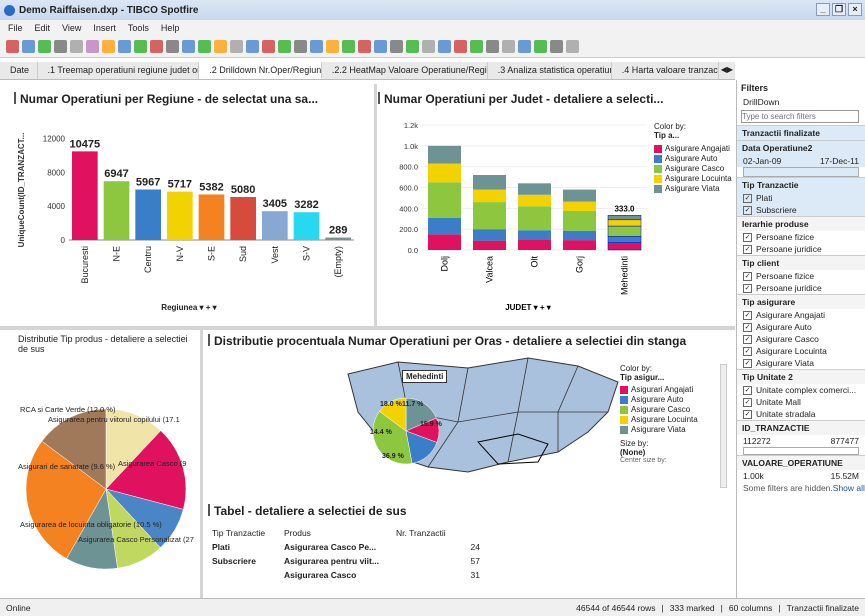 The height and width of the screenshot is (616, 865). What do you see at coordinates (801, 198) in the screenshot?
I see `check-plati: ✓ Plati` at bounding box center [801, 198].